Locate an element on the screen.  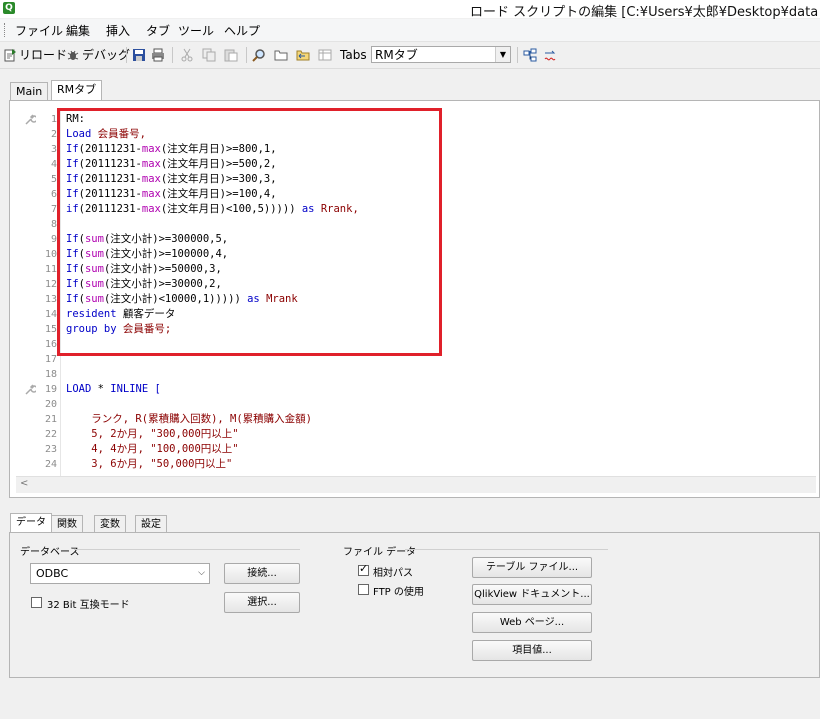
expression-icon is located at coordinates (550, 55).